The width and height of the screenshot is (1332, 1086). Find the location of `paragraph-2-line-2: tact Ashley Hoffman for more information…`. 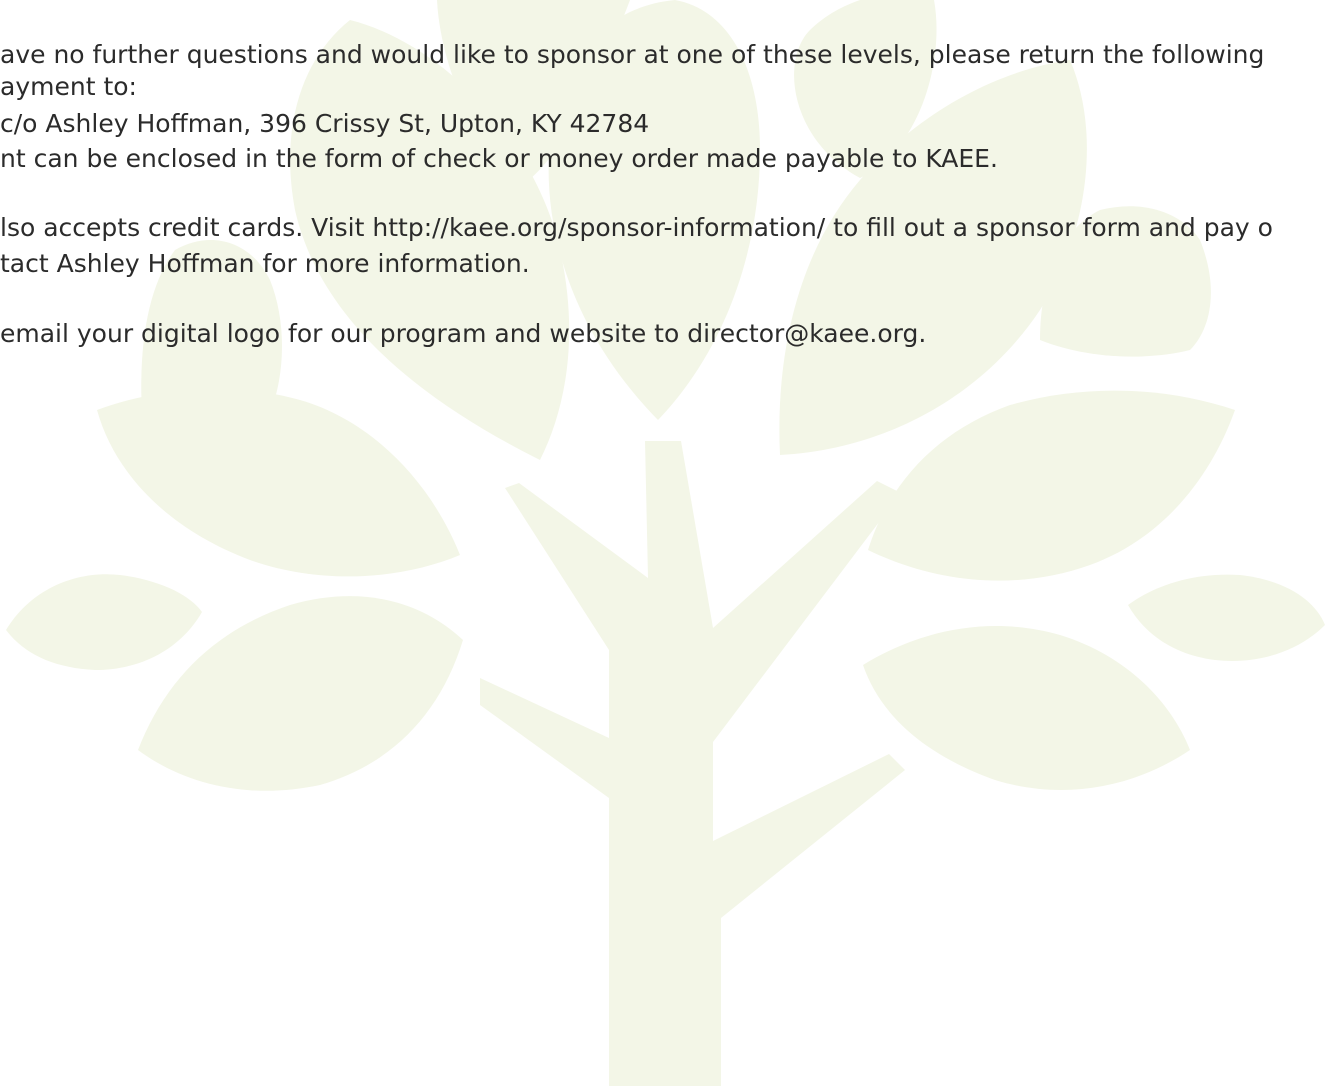

paragraph-2-line-2: tact Ashley Hoffman for more information… is located at coordinates (265, 263).